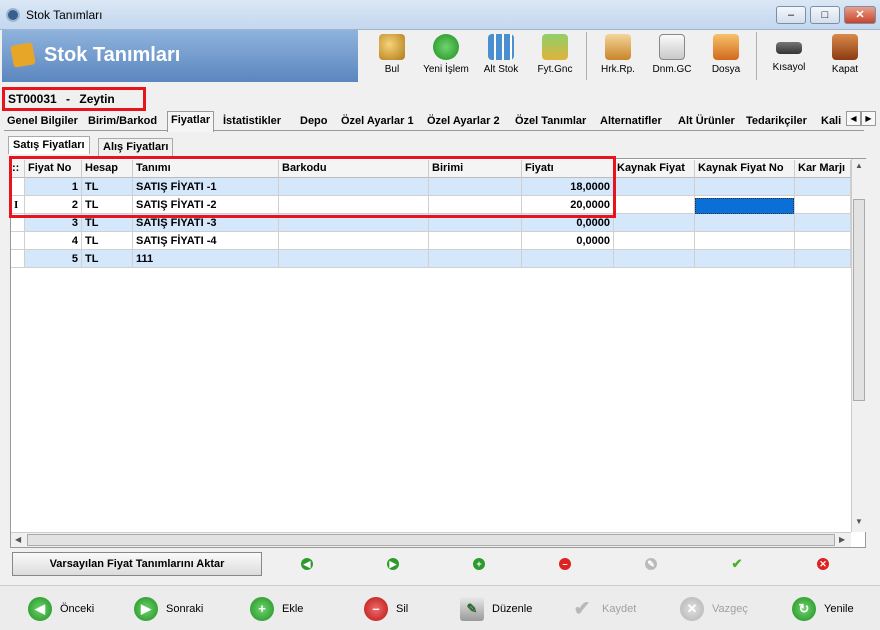 This screenshot has width=880, height=630. What do you see at coordinates (146, 609) in the screenshot?
I see `arrow-right-icon: ▶` at bounding box center [146, 609].